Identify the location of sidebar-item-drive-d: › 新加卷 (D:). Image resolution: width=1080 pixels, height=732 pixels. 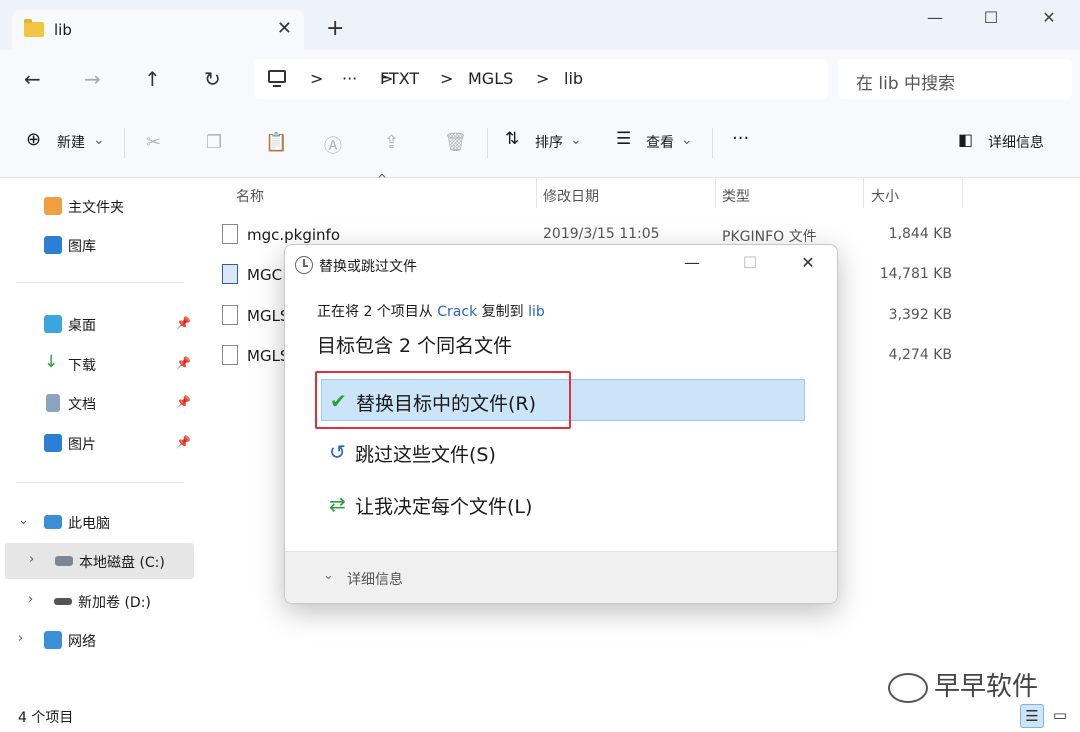
(98, 601).